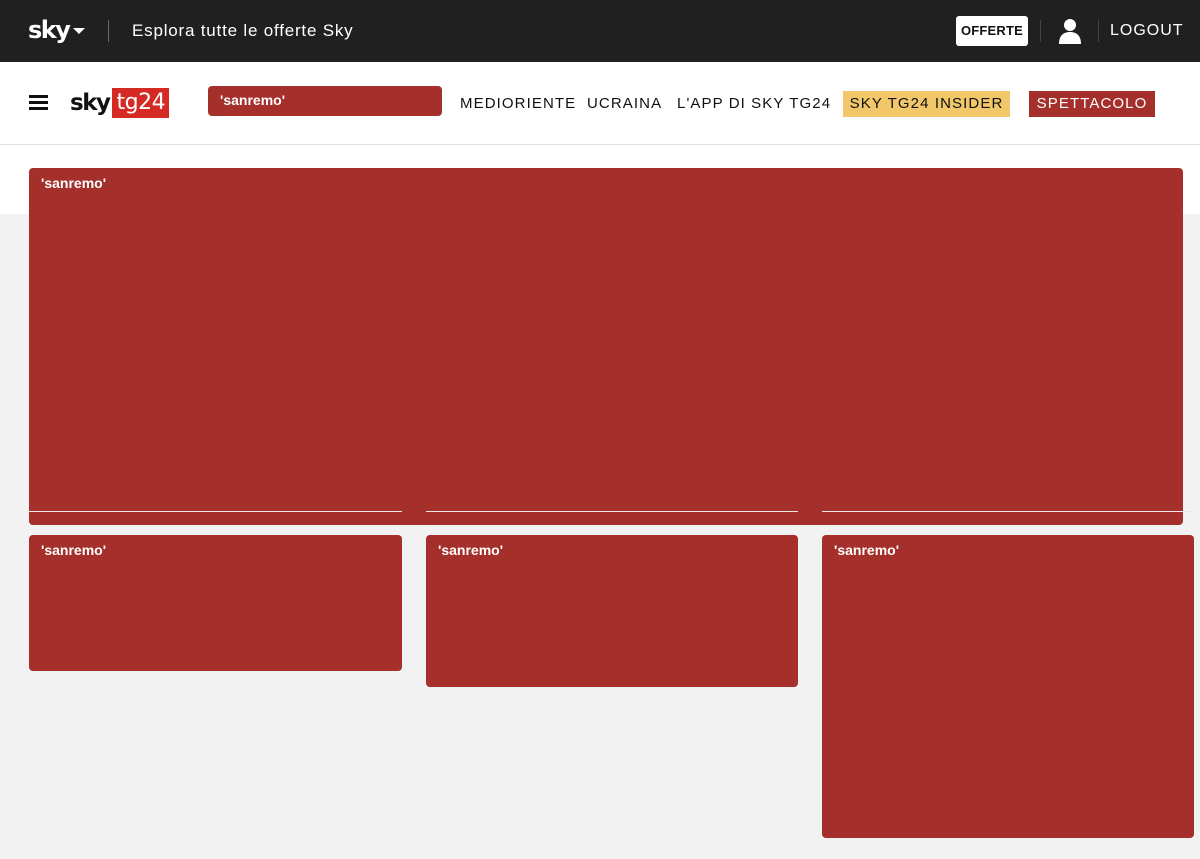 This screenshot has width=1200, height=859. What do you see at coordinates (1070, 31) in the screenshot?
I see `user-icon` at bounding box center [1070, 31].